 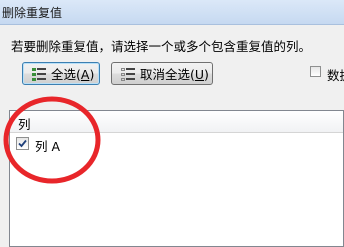 I want to click on checkmark-icon, so click(x=22, y=143).